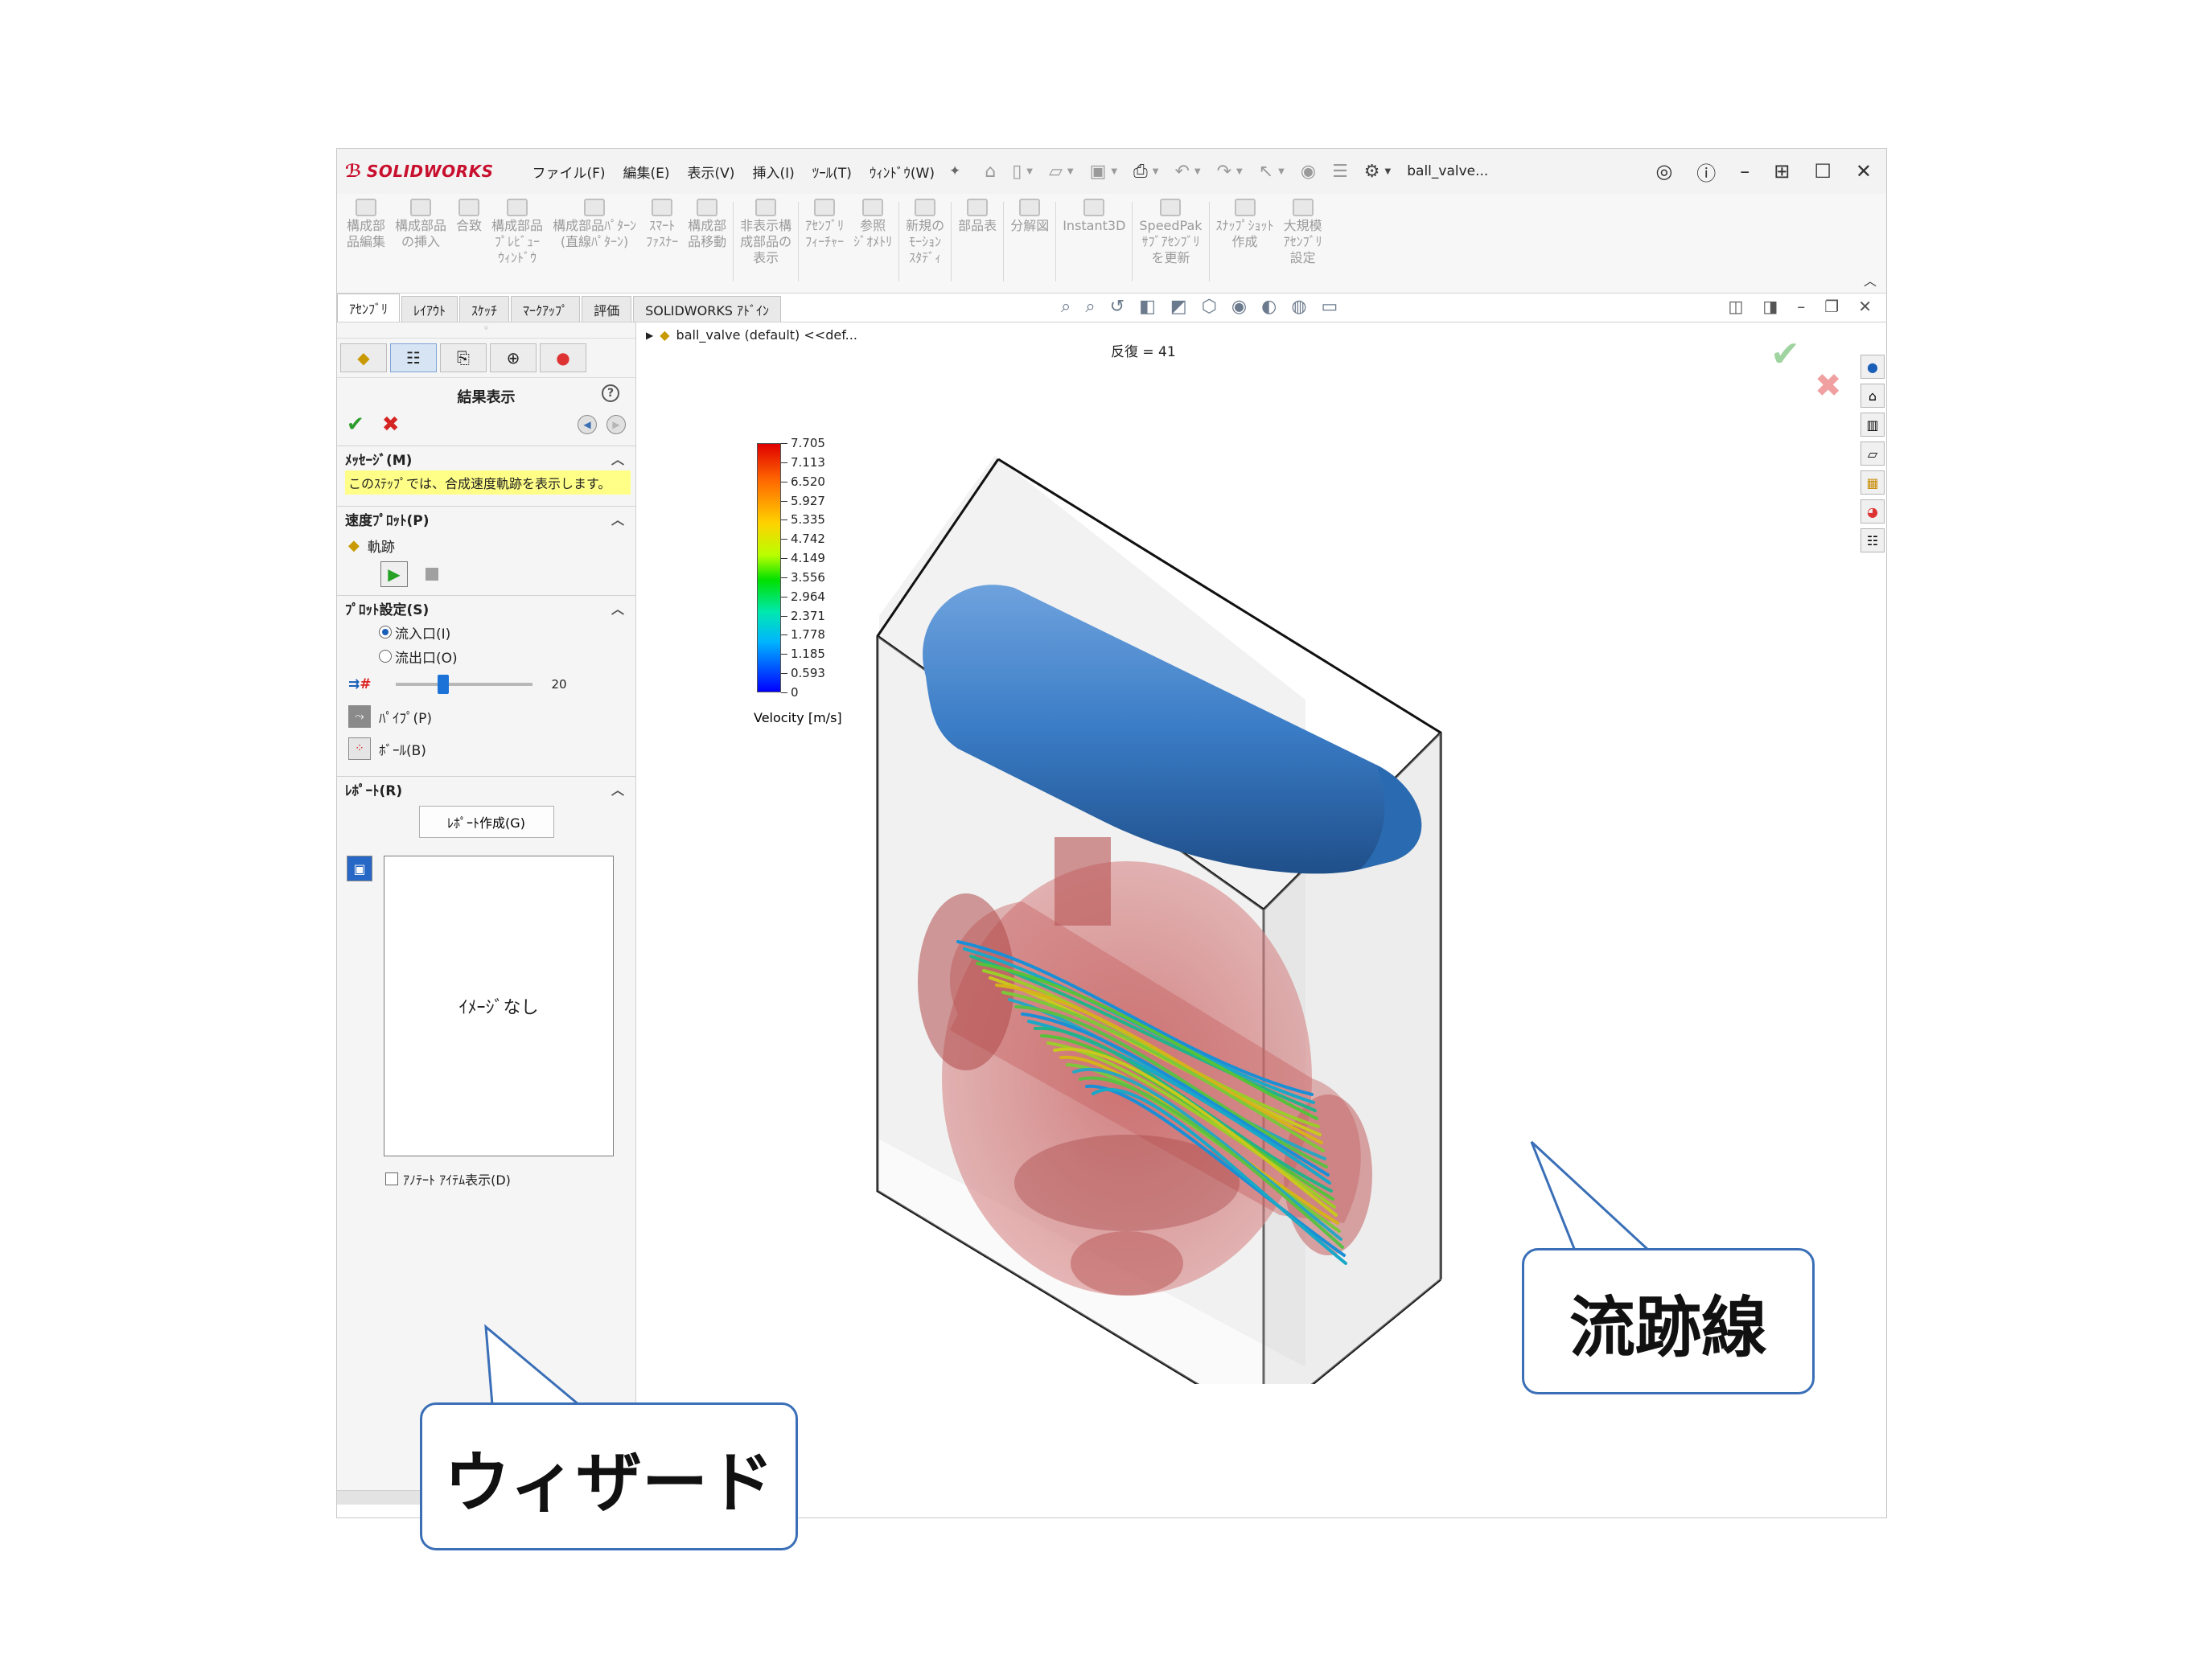 The height and width of the screenshot is (1659, 2212). What do you see at coordinates (1668, 1321) in the screenshot?
I see `streamline-callout: 流跡線` at bounding box center [1668, 1321].